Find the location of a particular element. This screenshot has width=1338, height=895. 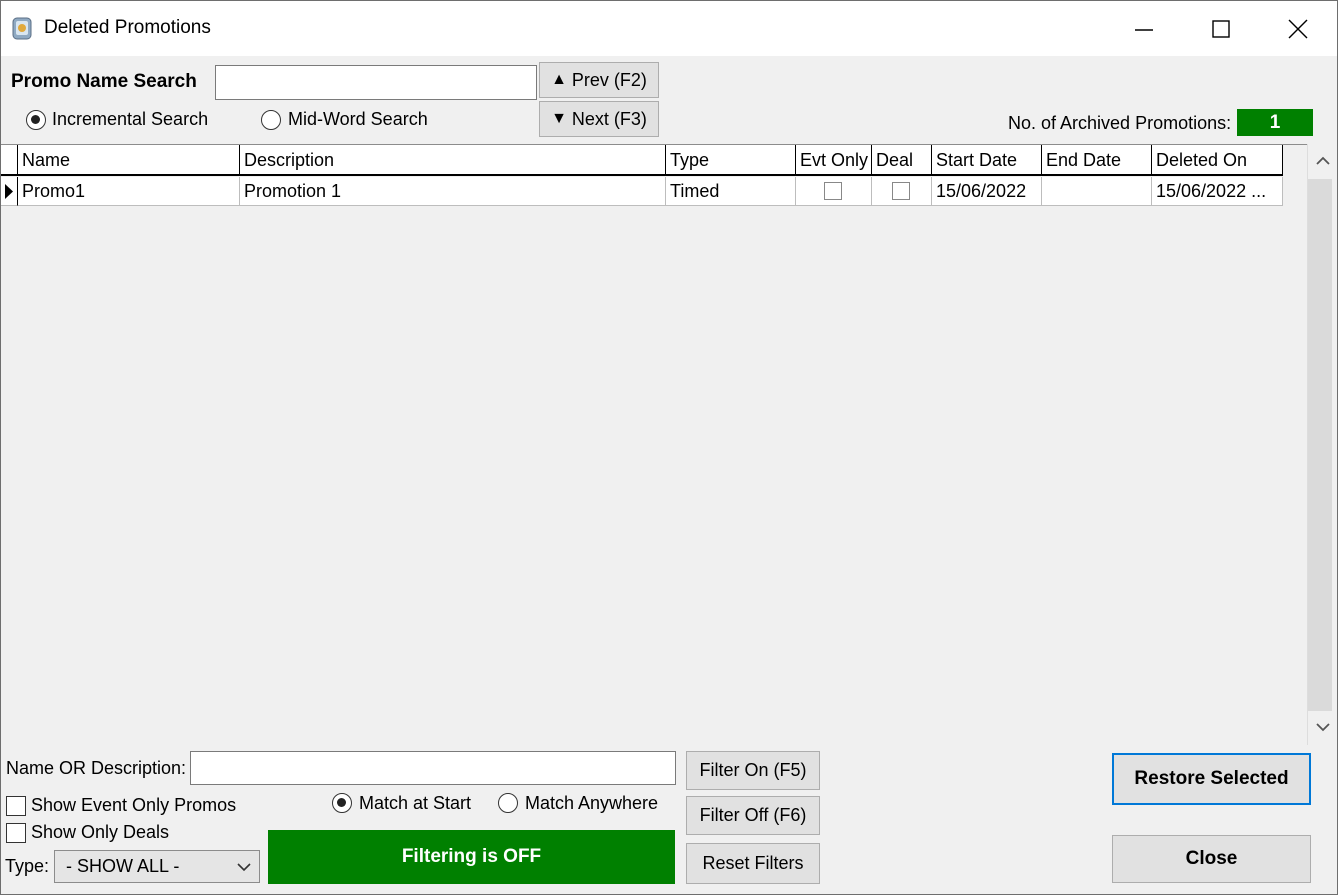

minimize-icon is located at coordinates (1144, 29).